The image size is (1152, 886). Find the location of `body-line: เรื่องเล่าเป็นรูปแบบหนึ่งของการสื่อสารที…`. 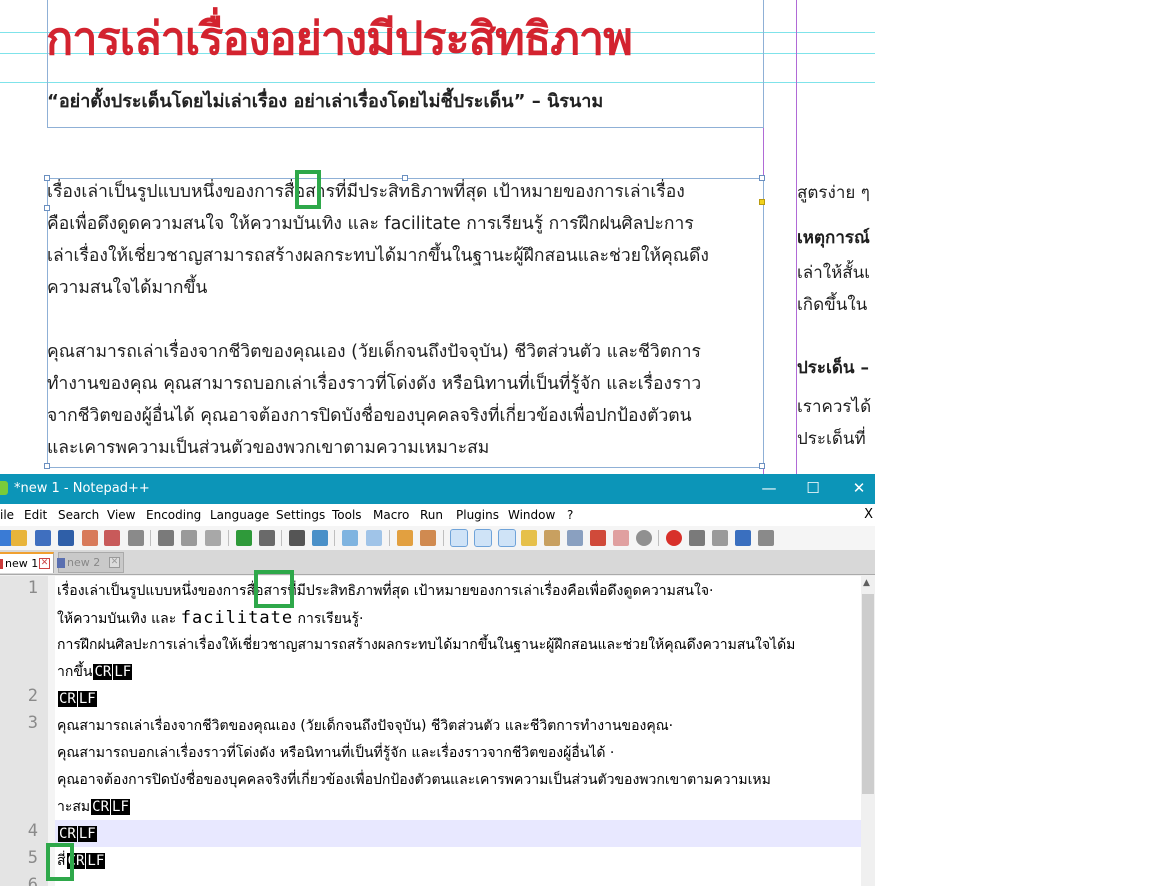

body-line: เรื่องเล่าเป็นรูปแบบหนึ่งของการสื่อสารที… is located at coordinates (366, 192).